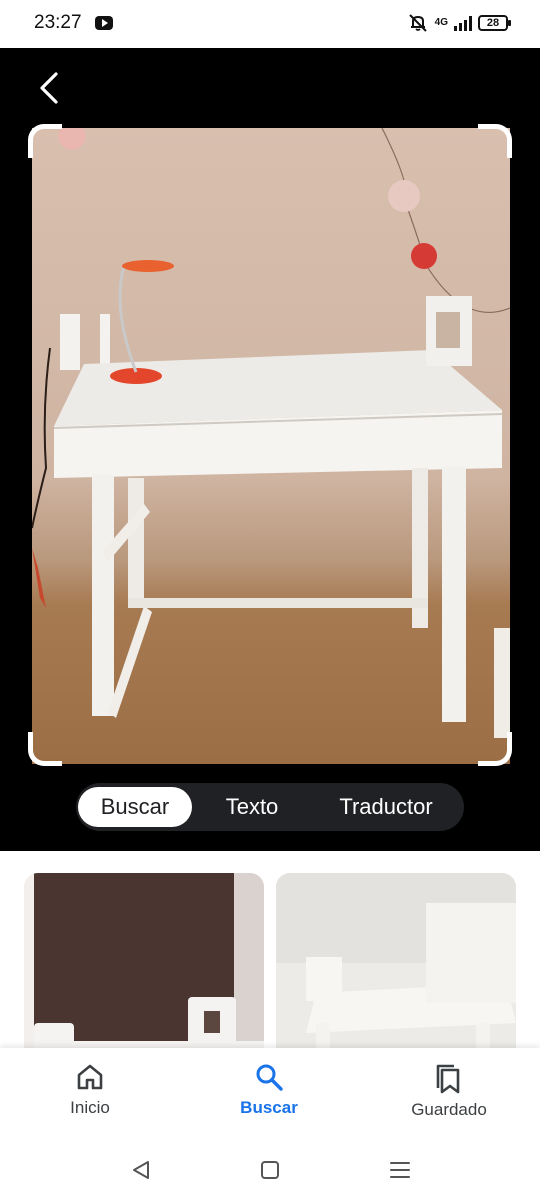 The height and width of the screenshot is (1200, 540). Describe the element at coordinates (441, 22) in the screenshot. I see `network-type-label: 4G` at that location.